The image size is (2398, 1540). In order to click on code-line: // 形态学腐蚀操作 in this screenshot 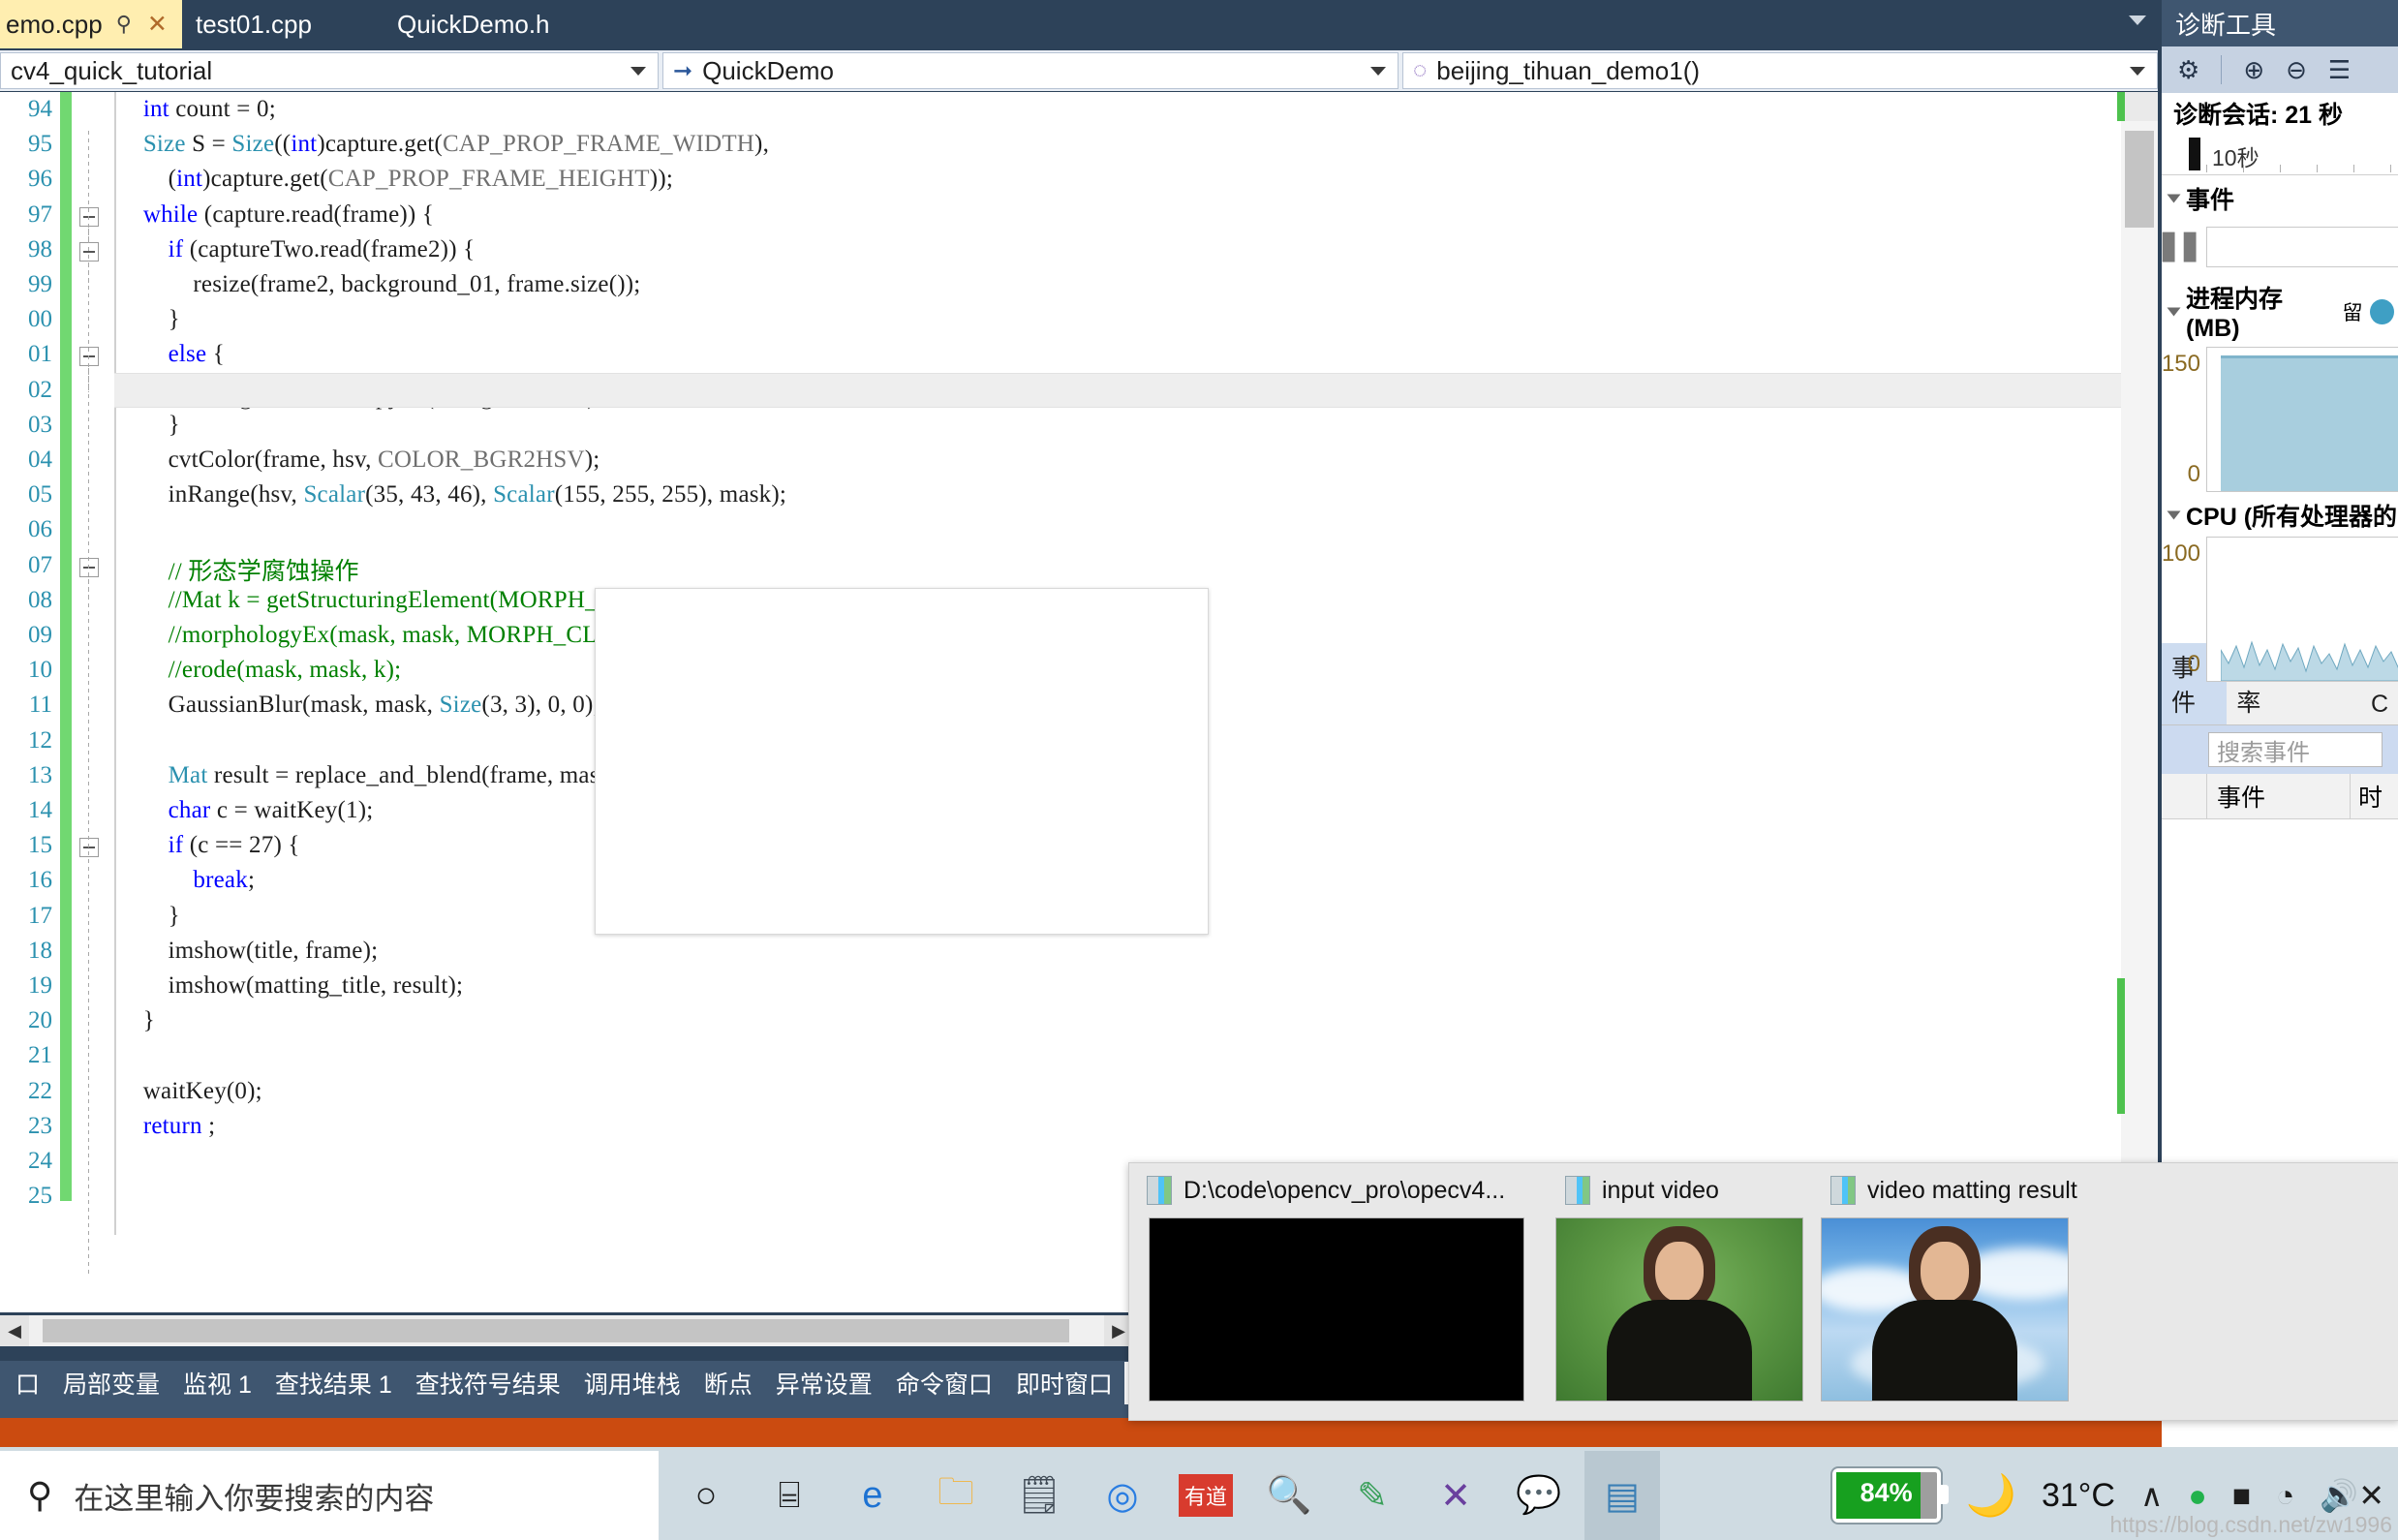, I will do `click(238, 570)`.